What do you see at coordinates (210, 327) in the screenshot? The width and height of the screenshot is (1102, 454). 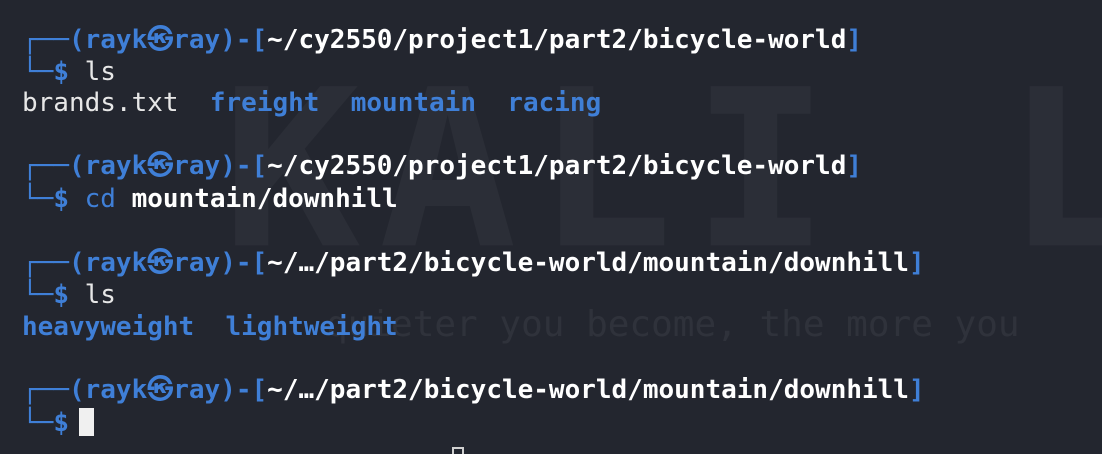 I see `command-output: heavyweight lightweight` at bounding box center [210, 327].